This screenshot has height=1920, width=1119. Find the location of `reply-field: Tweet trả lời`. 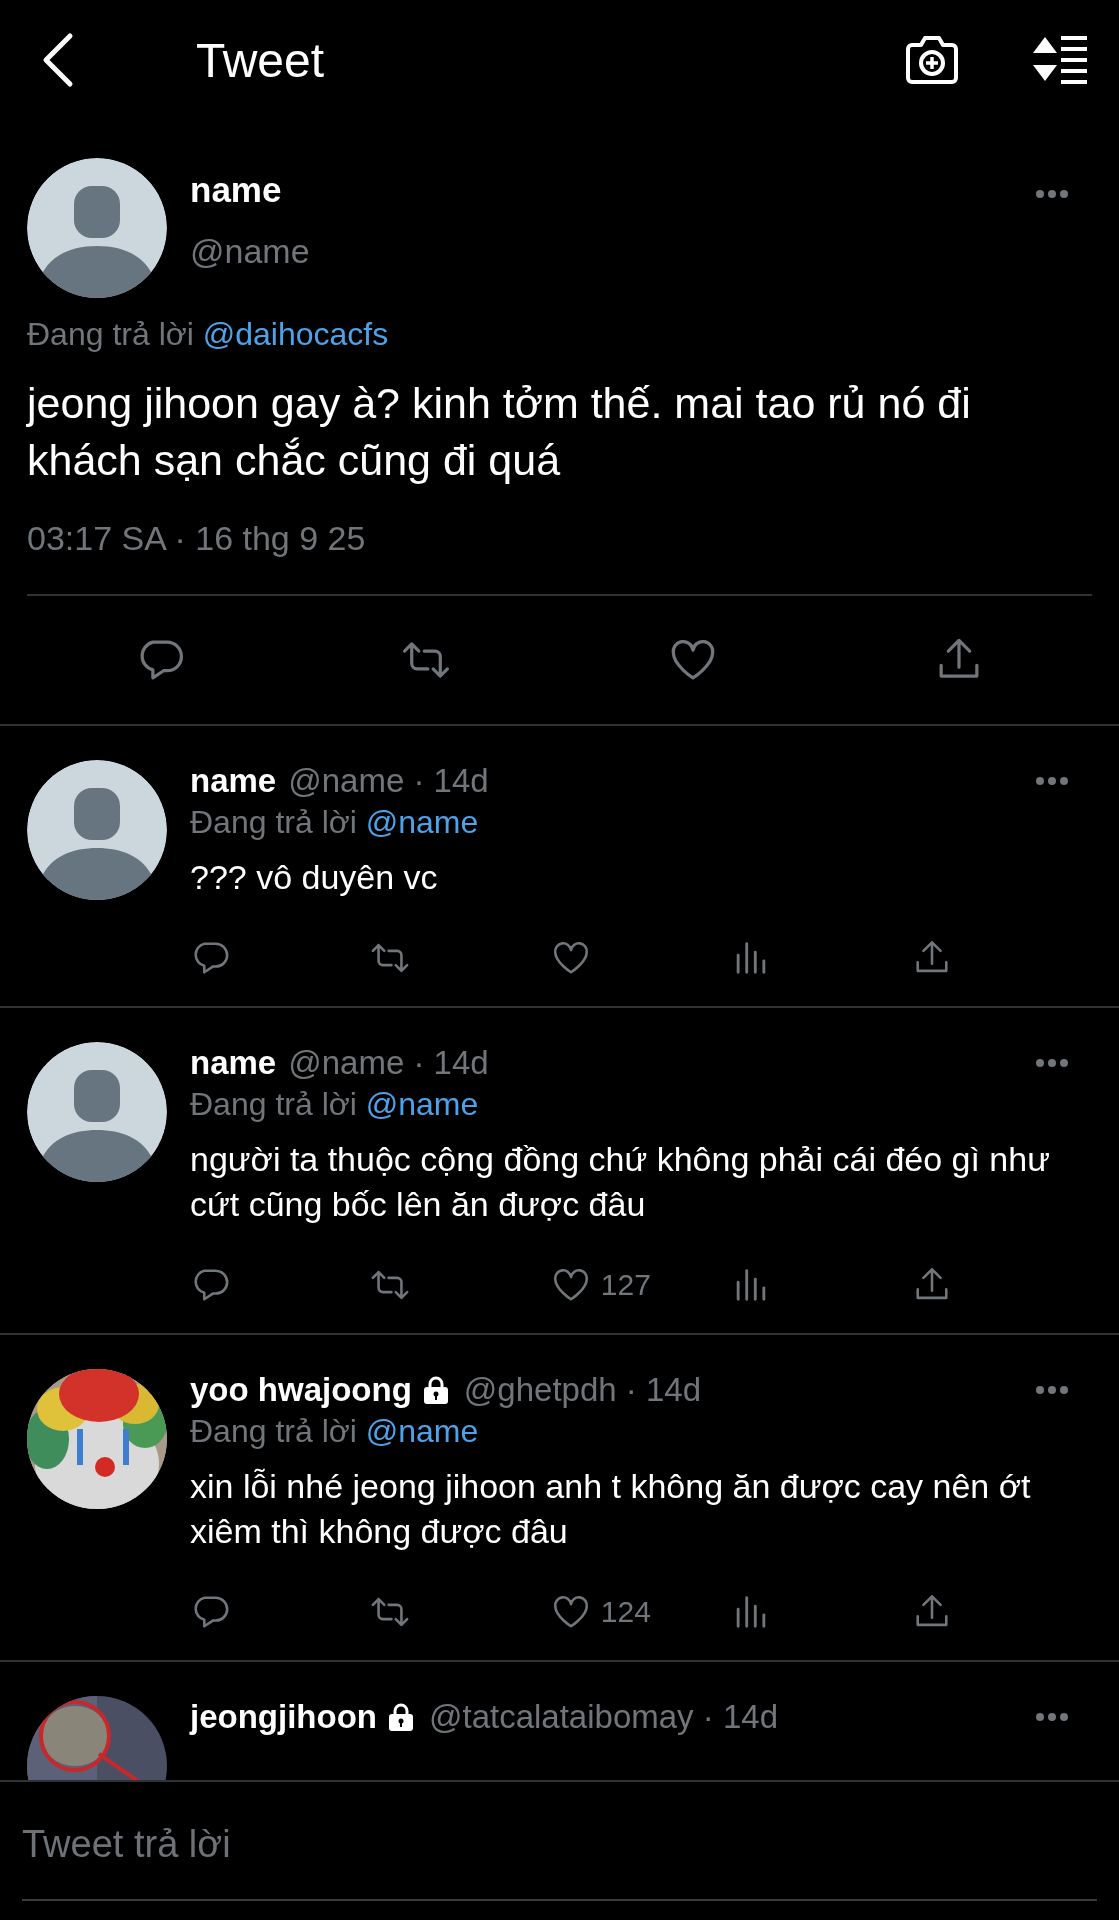

reply-field: Tweet trả lời is located at coordinates (559, 1845).